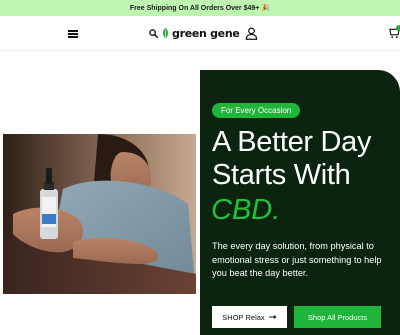  Describe the element at coordinates (153, 33) in the screenshot. I see `search-icon` at that location.